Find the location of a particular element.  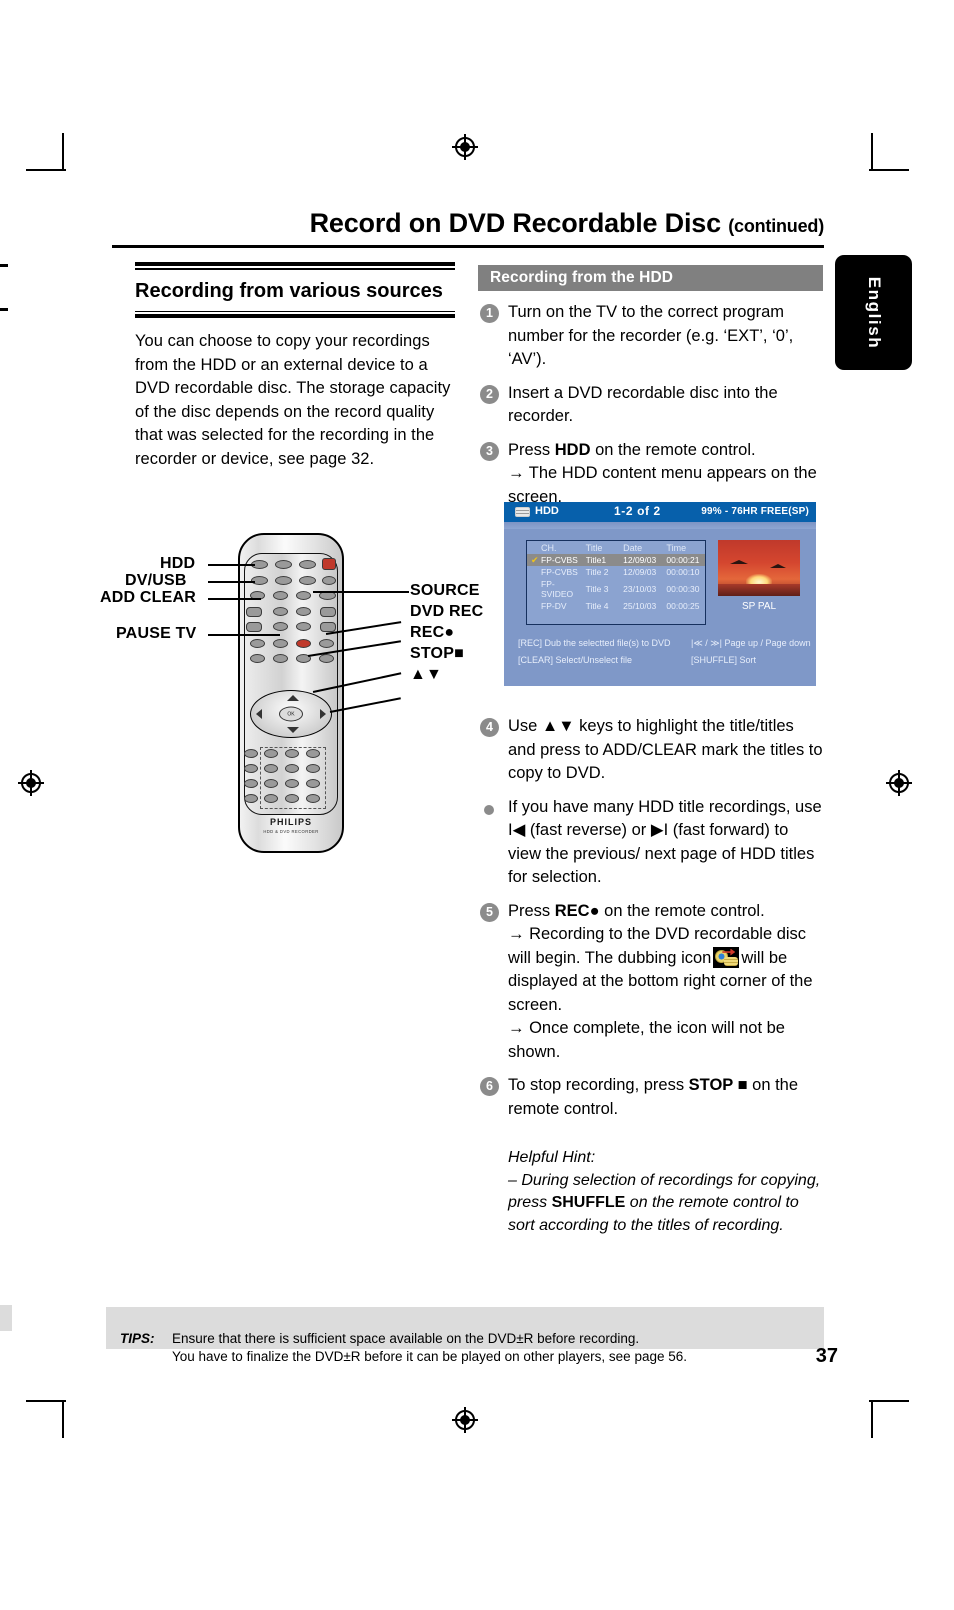

language-tab: English is located at coordinates (873, 312).